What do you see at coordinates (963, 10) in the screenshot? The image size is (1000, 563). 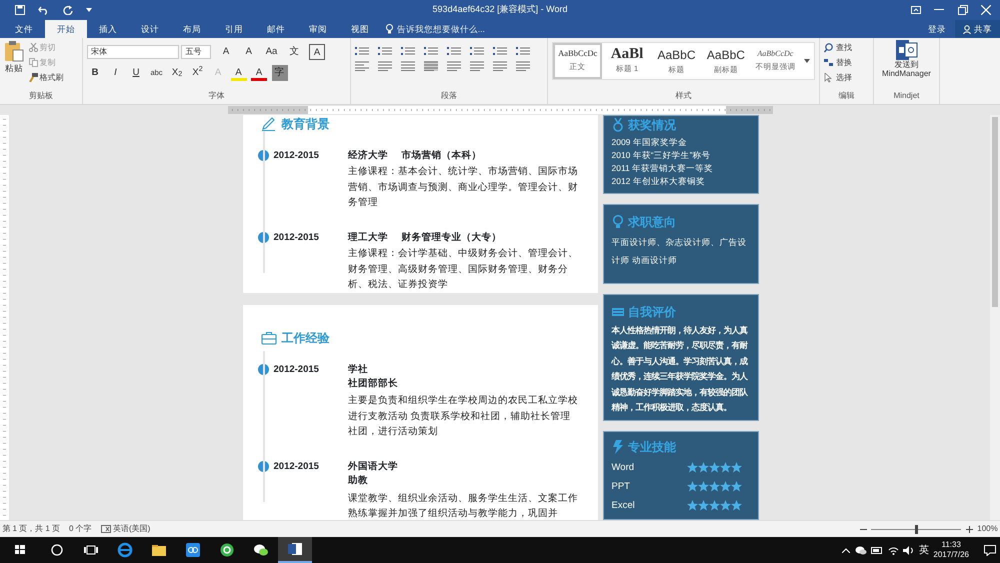 I see `restore-icon` at bounding box center [963, 10].